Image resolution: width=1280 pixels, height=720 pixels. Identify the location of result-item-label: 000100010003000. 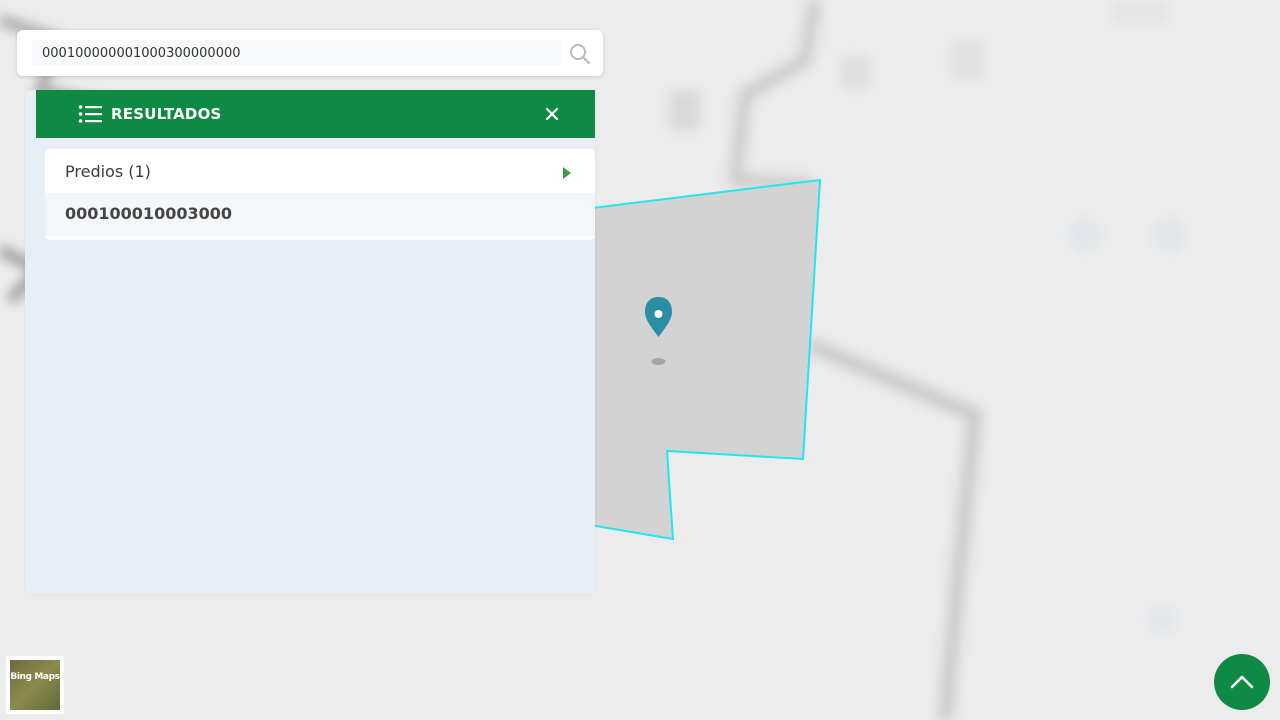
(148, 213).